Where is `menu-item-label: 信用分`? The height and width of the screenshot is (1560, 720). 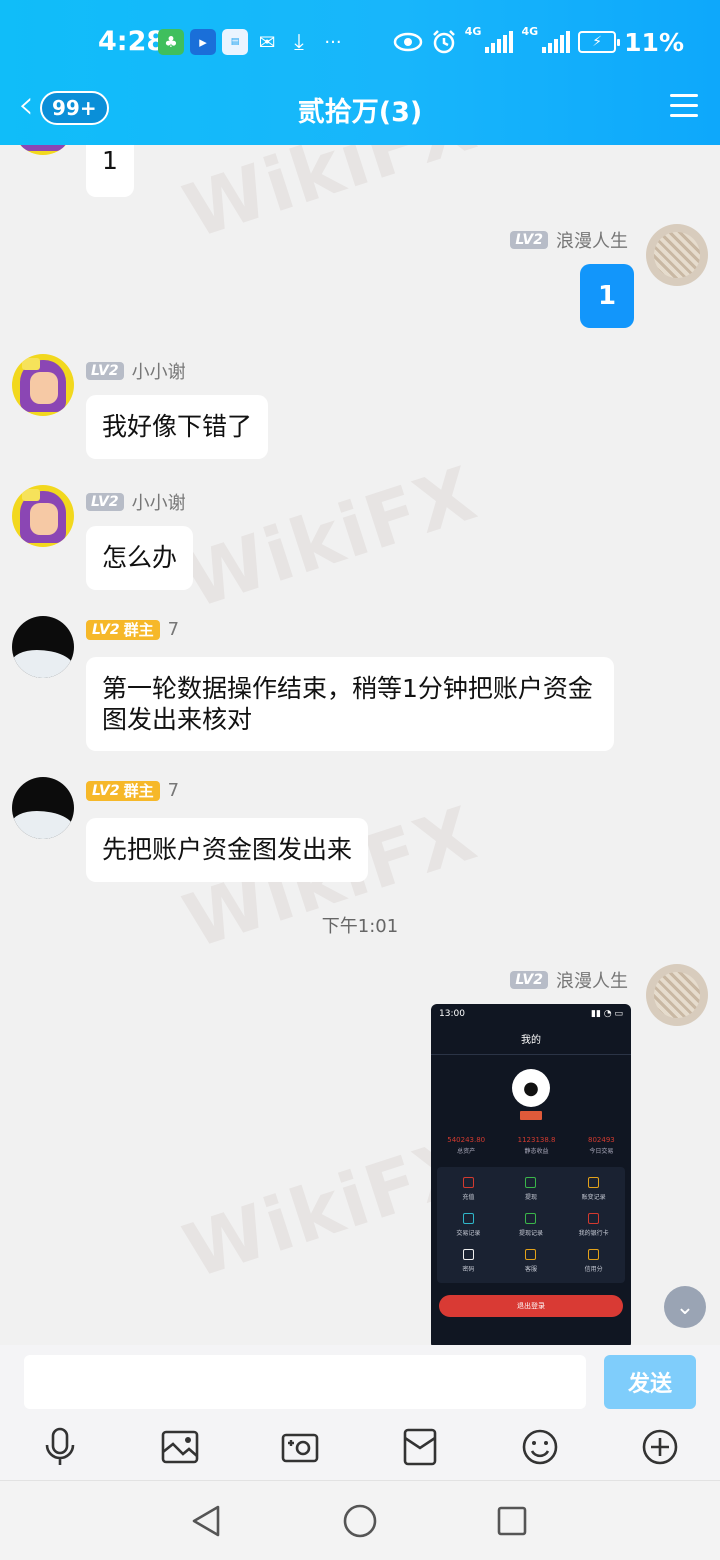 menu-item-label: 信用分 is located at coordinates (593, 1269).